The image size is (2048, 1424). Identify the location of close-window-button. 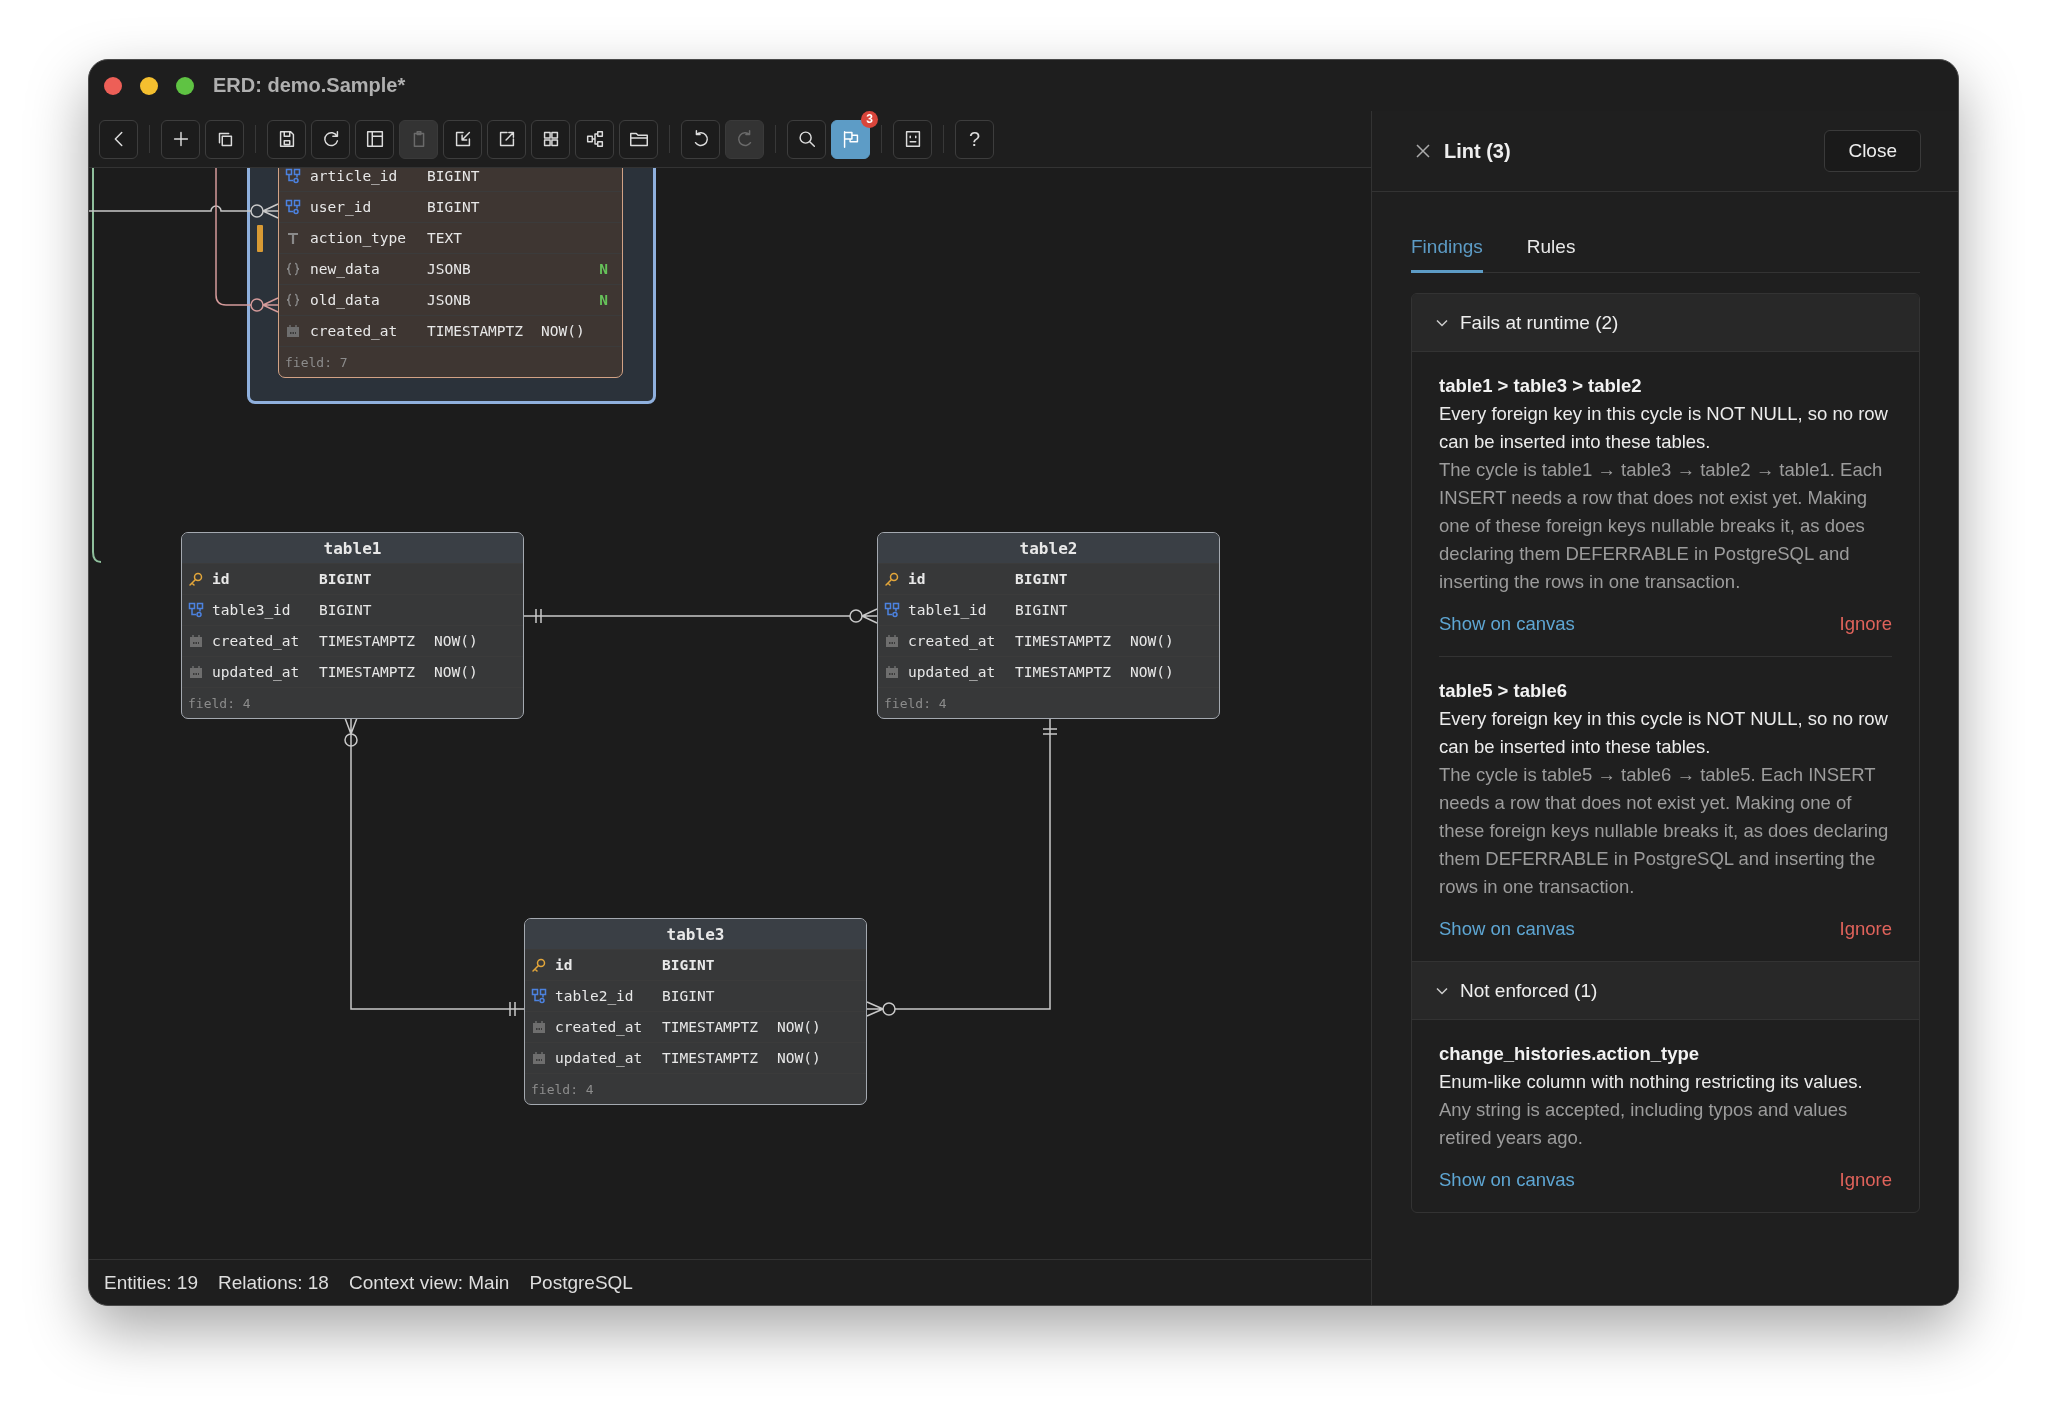
(113, 85).